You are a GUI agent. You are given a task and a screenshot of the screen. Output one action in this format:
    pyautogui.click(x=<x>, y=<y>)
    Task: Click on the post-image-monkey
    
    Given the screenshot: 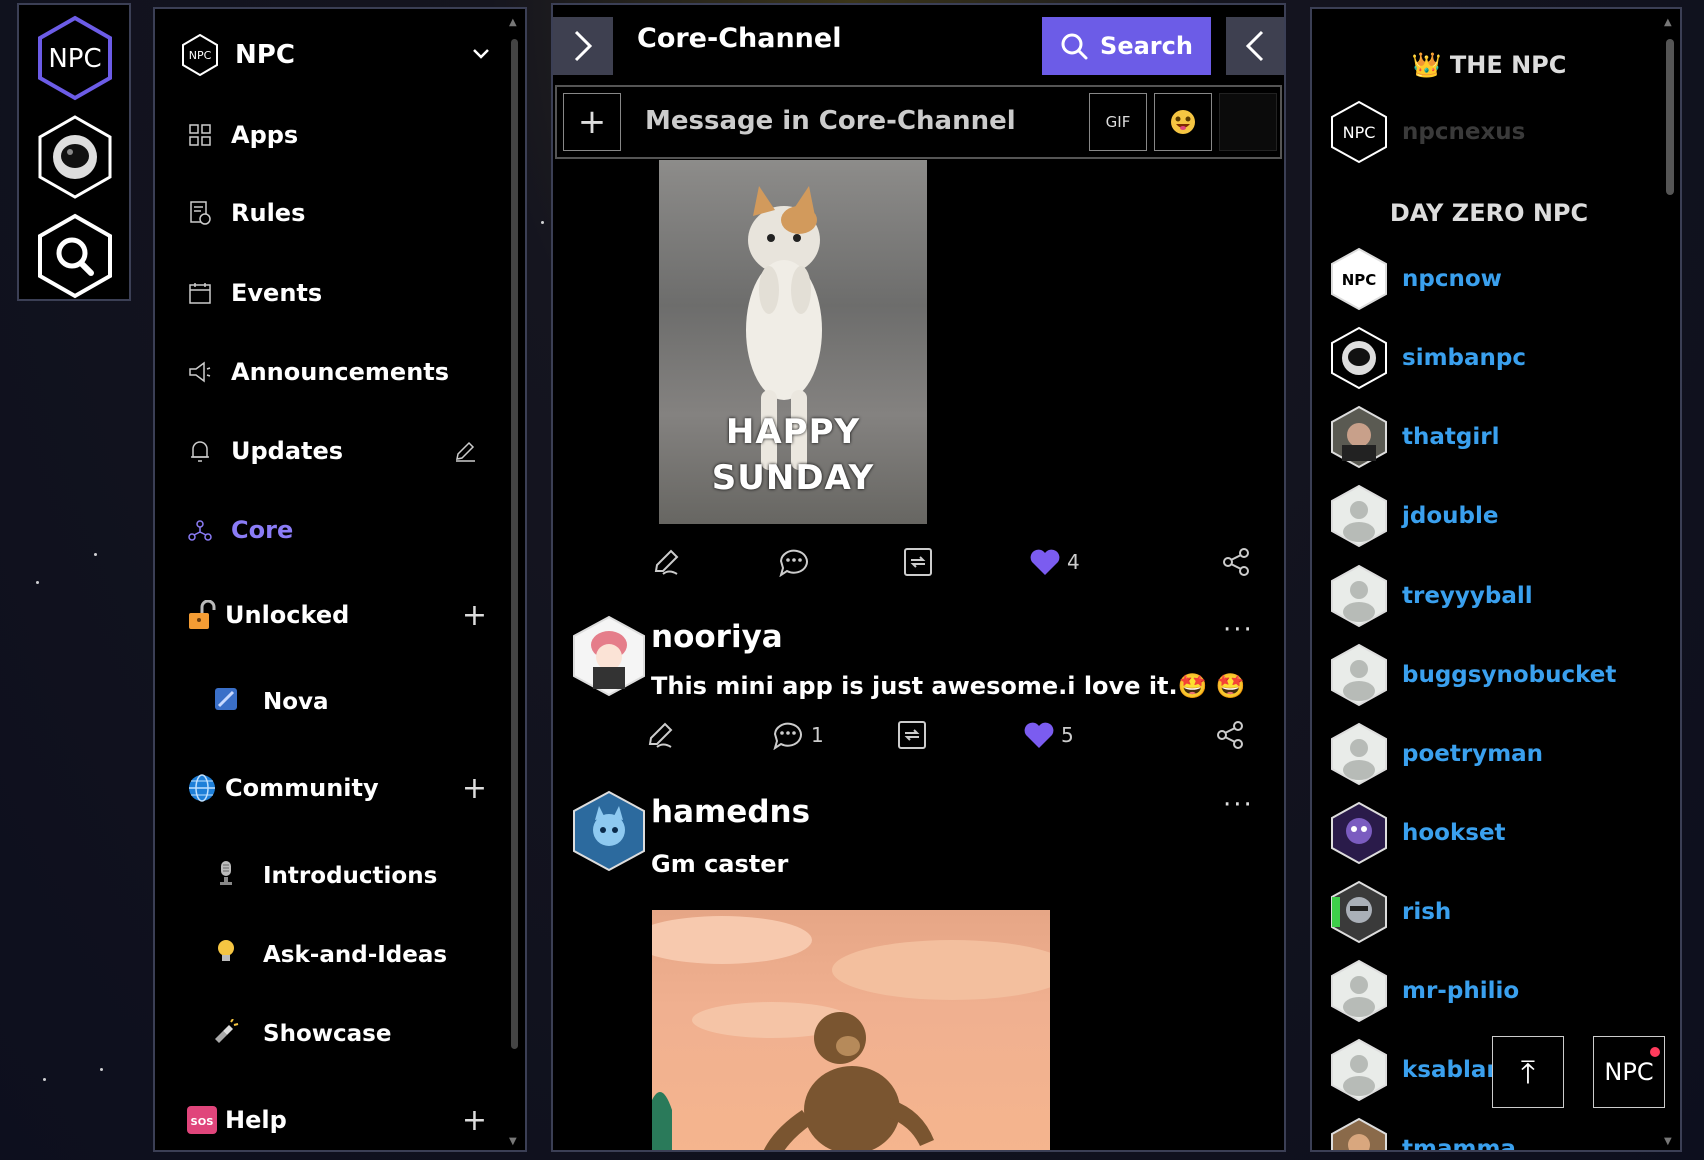 What is the action you would take?
    pyautogui.click(x=851, y=1030)
    